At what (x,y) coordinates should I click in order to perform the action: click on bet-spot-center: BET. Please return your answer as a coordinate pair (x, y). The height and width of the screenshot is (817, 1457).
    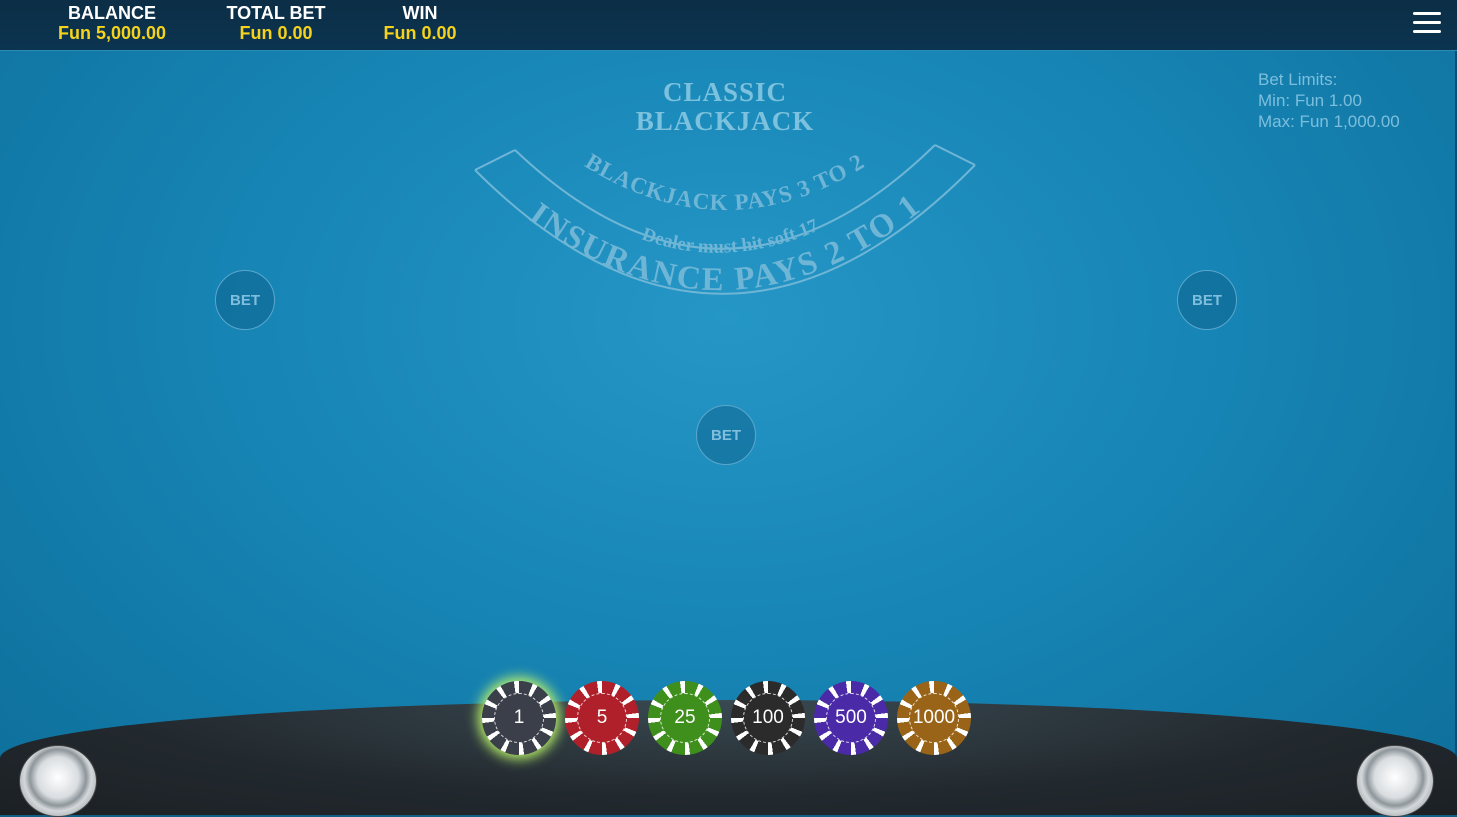
    Looking at the image, I should click on (726, 435).